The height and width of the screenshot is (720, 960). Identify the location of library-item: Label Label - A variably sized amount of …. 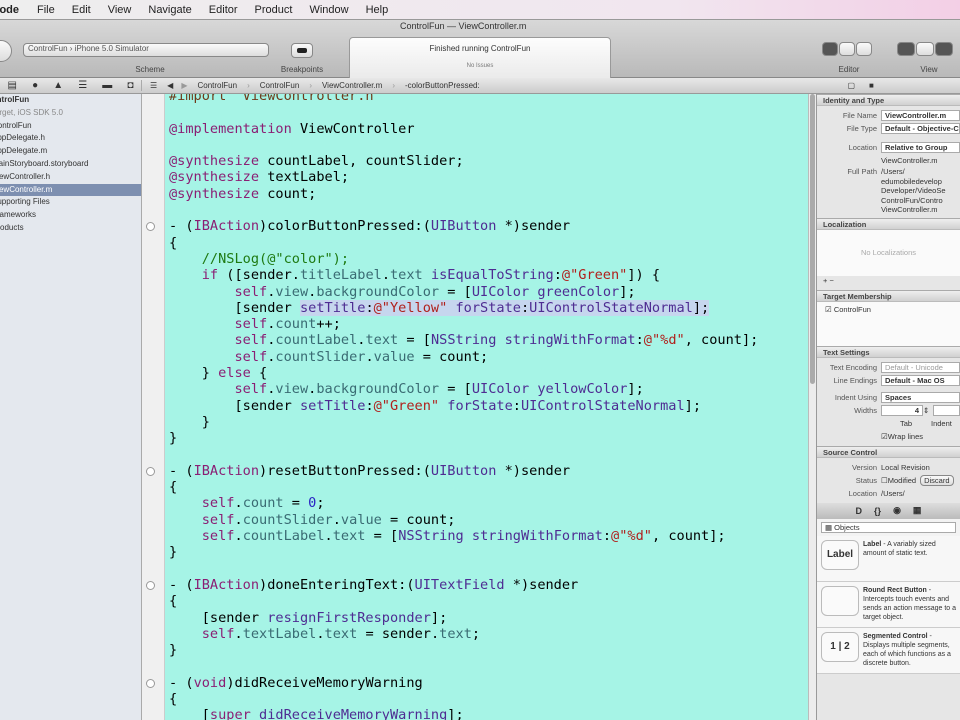
(888, 559).